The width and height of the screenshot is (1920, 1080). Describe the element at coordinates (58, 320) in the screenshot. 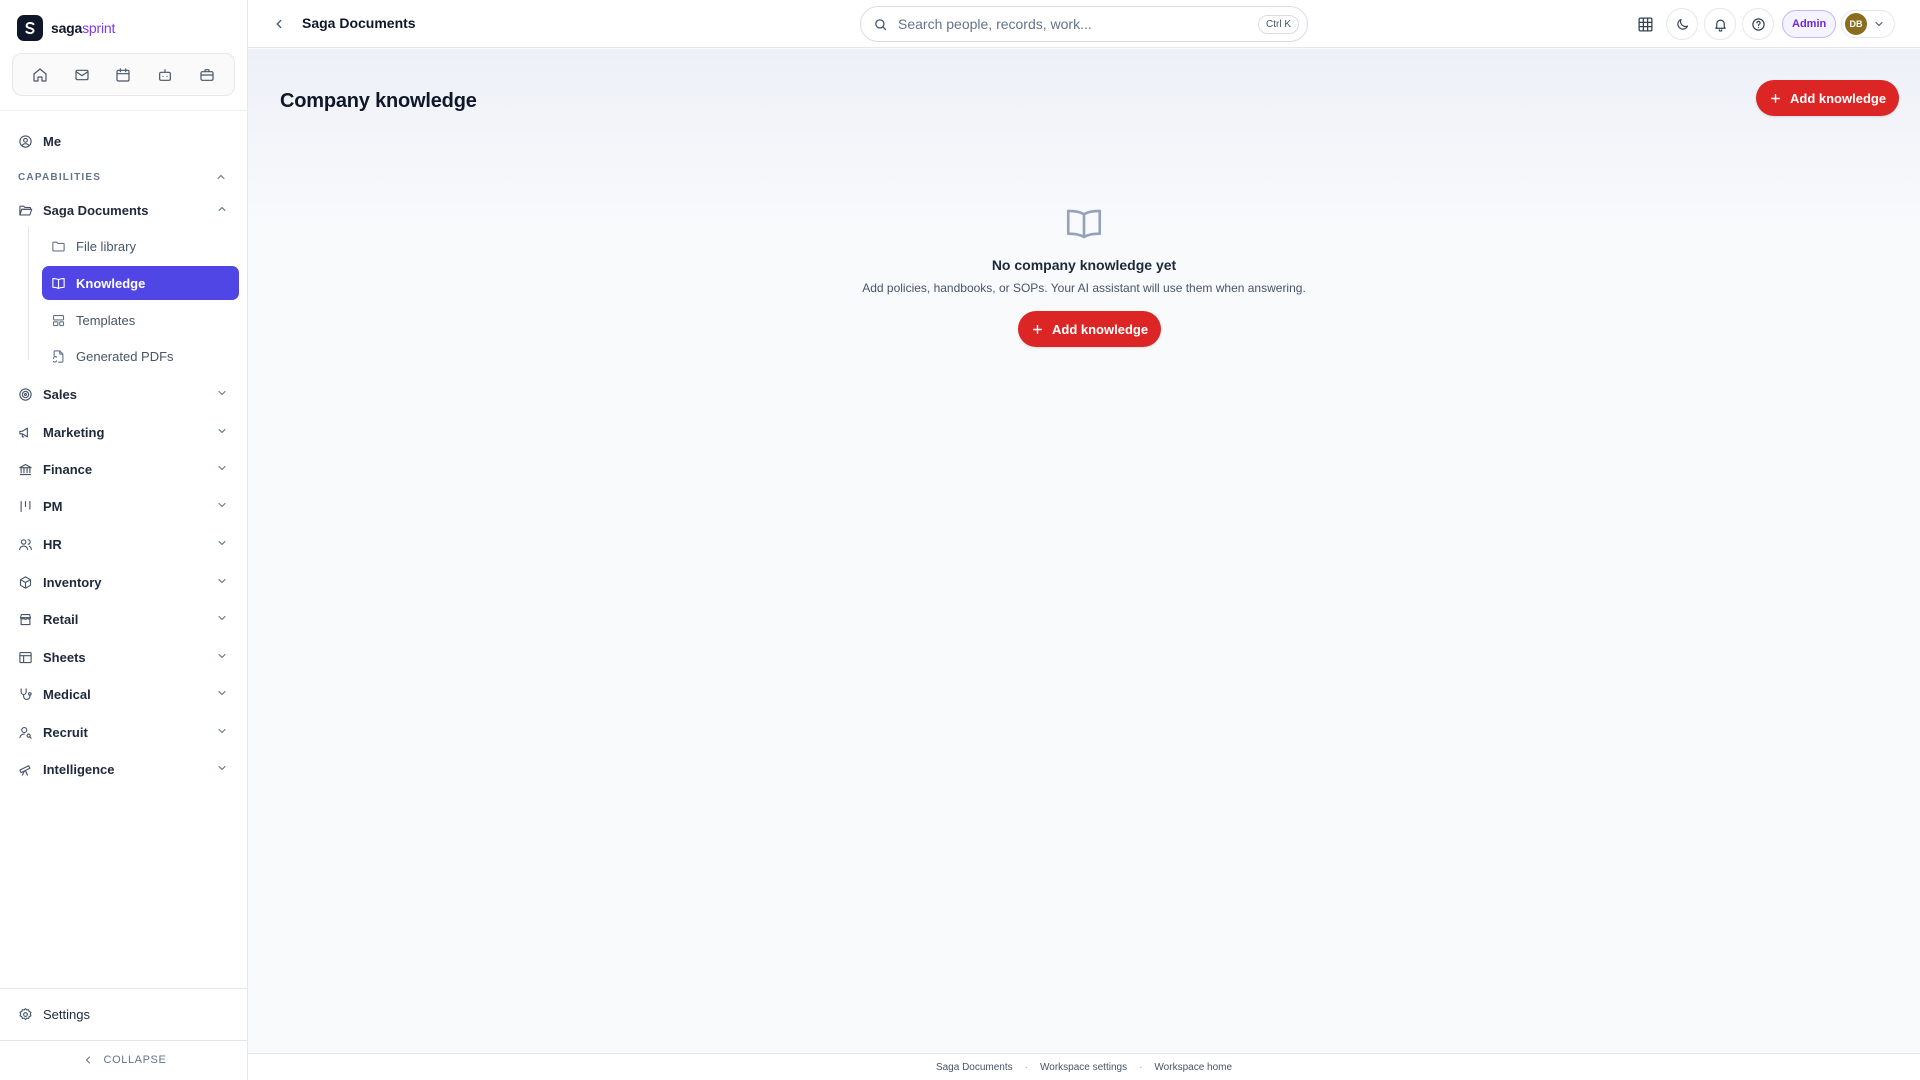

I see `template-icon` at that location.